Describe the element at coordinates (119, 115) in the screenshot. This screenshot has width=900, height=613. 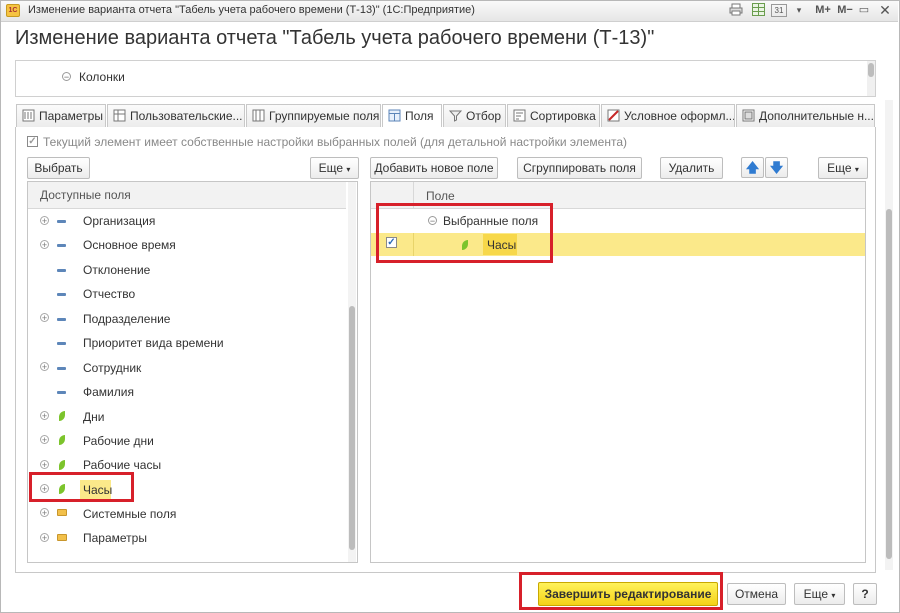
I see `user-fields-icon` at that location.